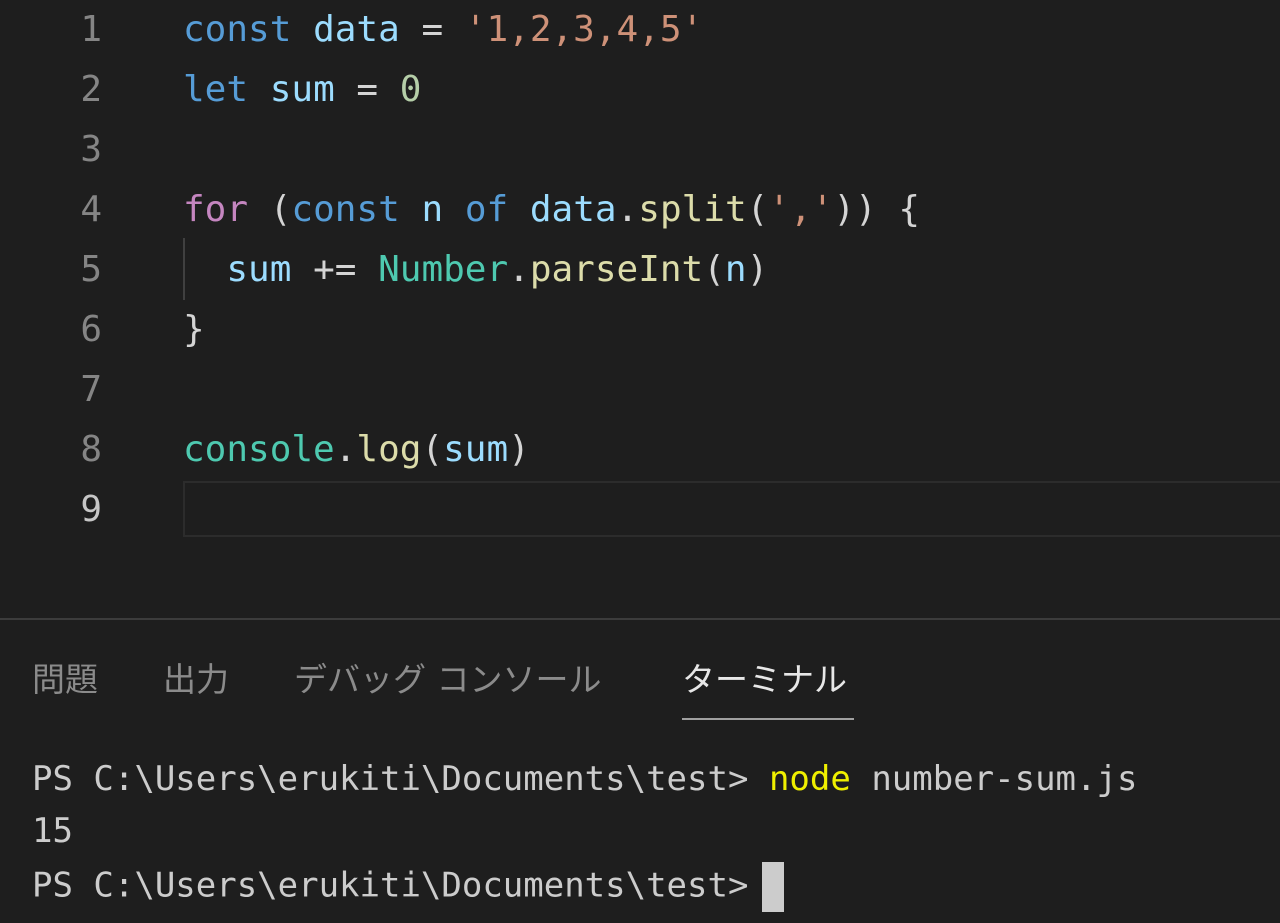 The image size is (1280, 923). What do you see at coordinates (91, 449) in the screenshot?
I see `line-number: 8` at bounding box center [91, 449].